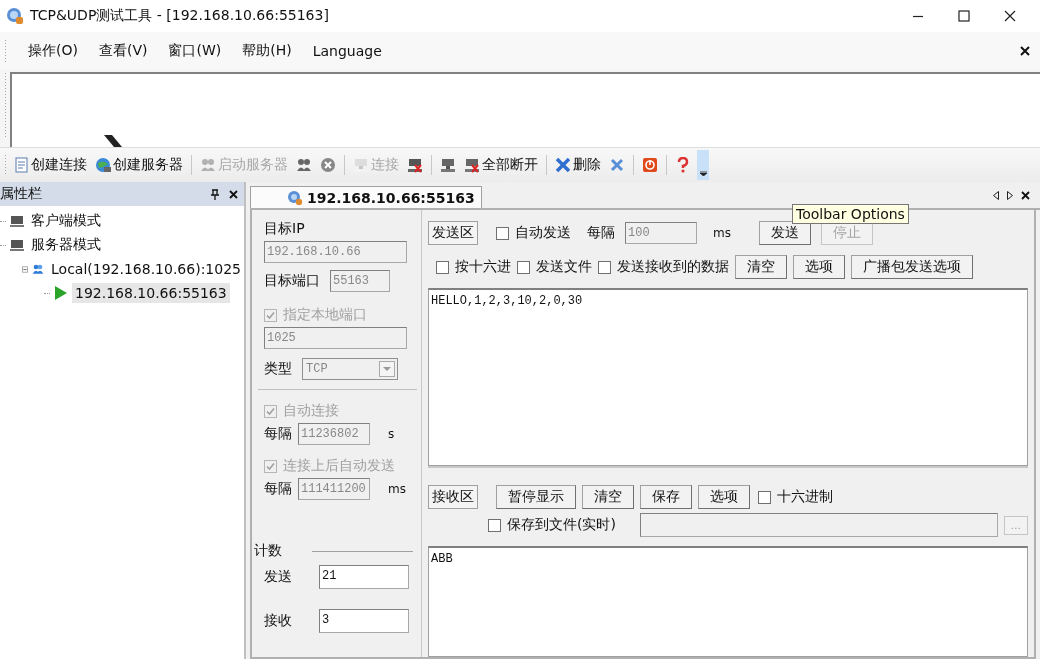  I want to click on cross-icon, so click(563, 165).